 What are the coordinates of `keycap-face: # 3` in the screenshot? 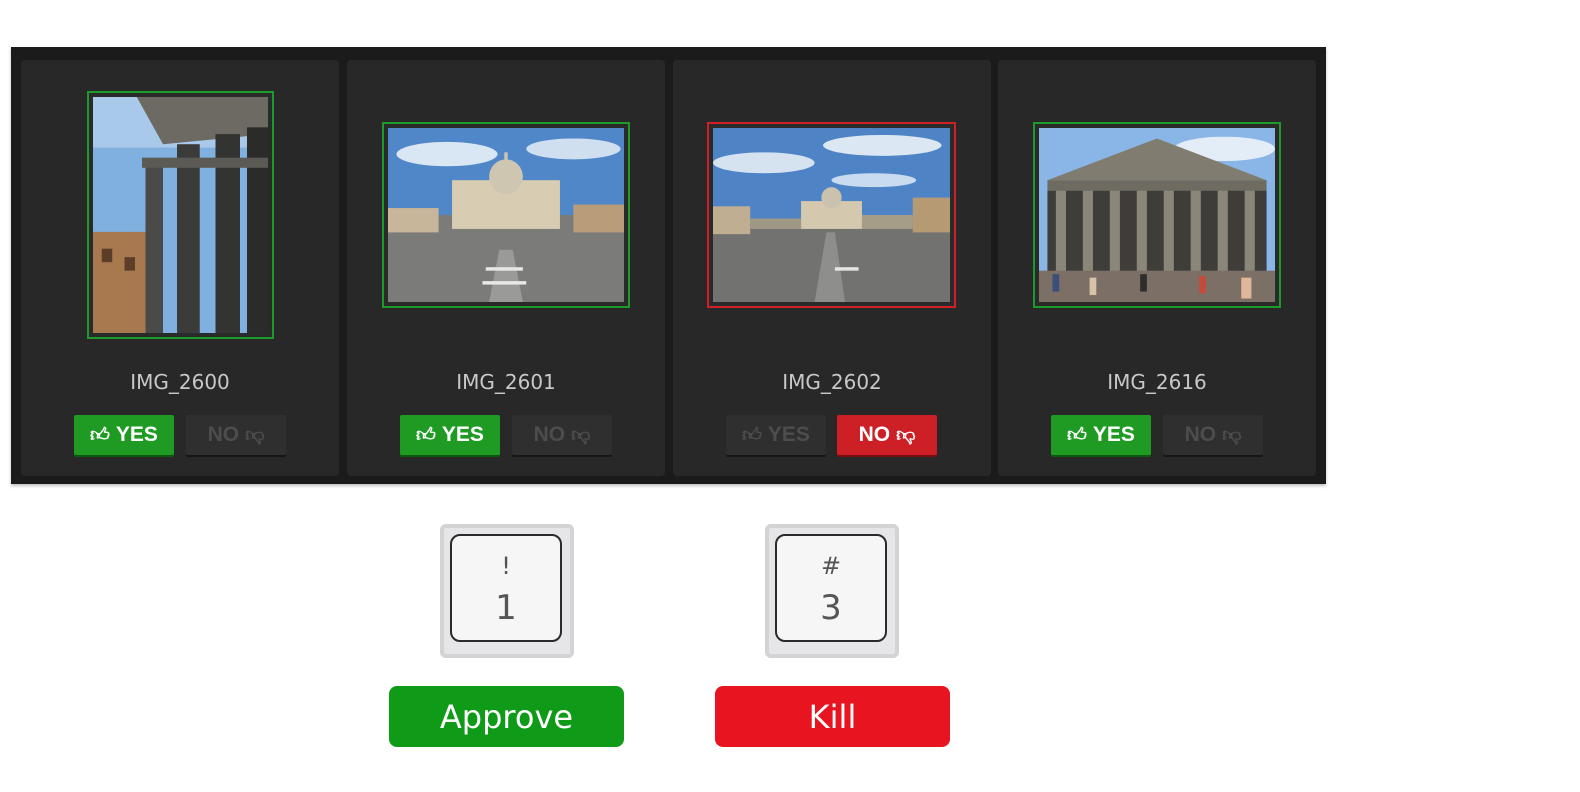 It's located at (831, 588).